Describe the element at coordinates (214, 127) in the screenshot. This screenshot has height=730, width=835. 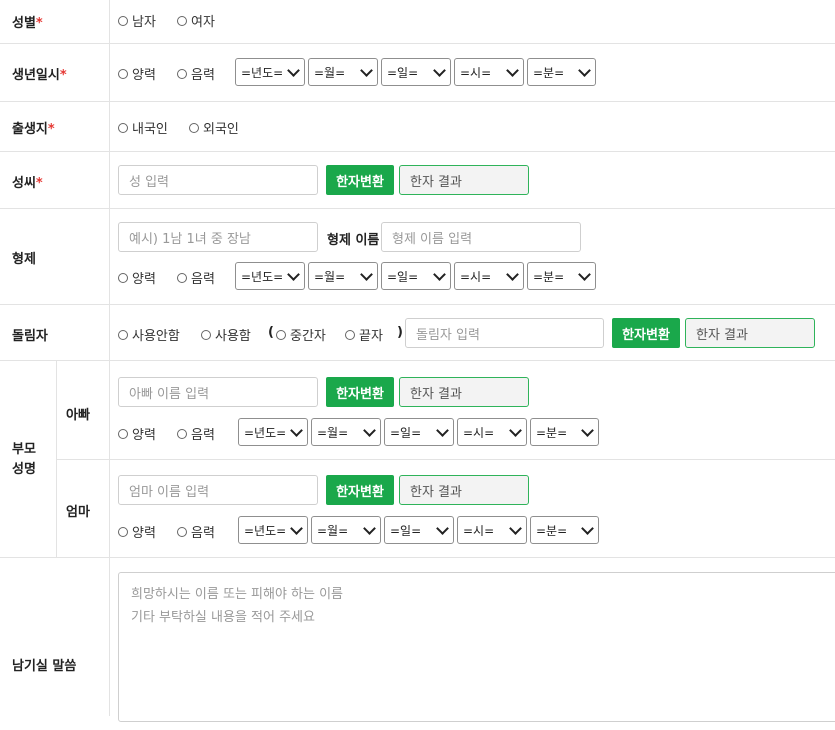
I see `birthplace-foreign-radio: 외국인` at that location.